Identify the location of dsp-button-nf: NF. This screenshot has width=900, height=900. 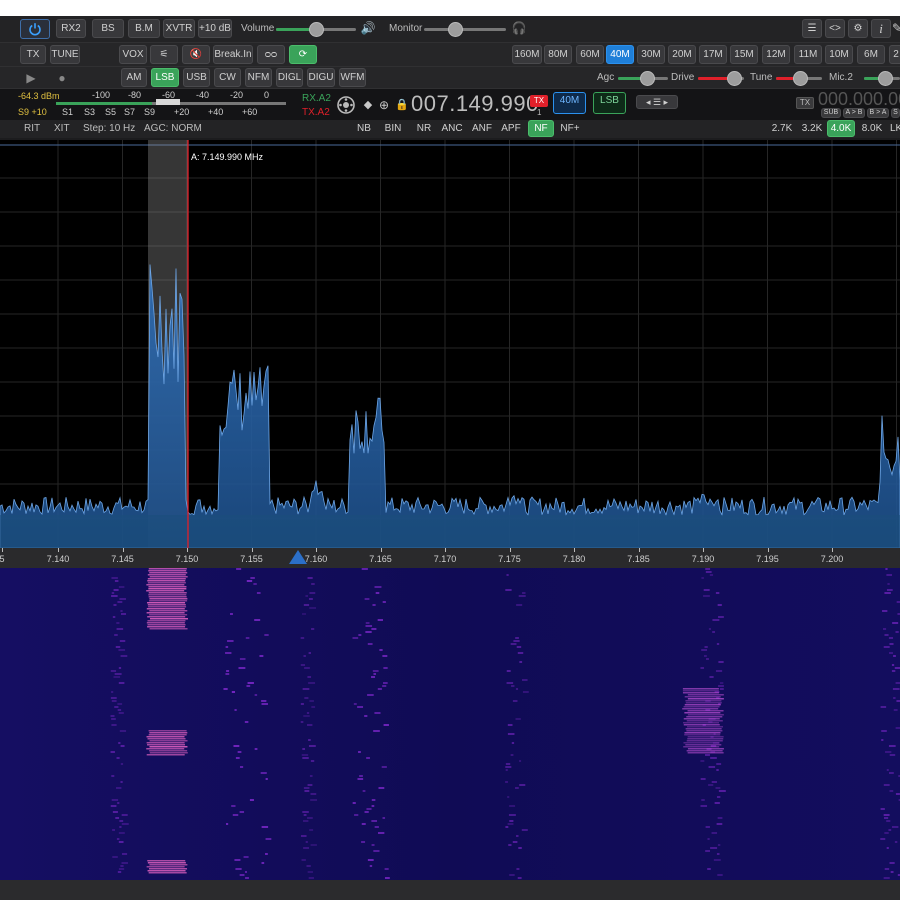
(541, 128).